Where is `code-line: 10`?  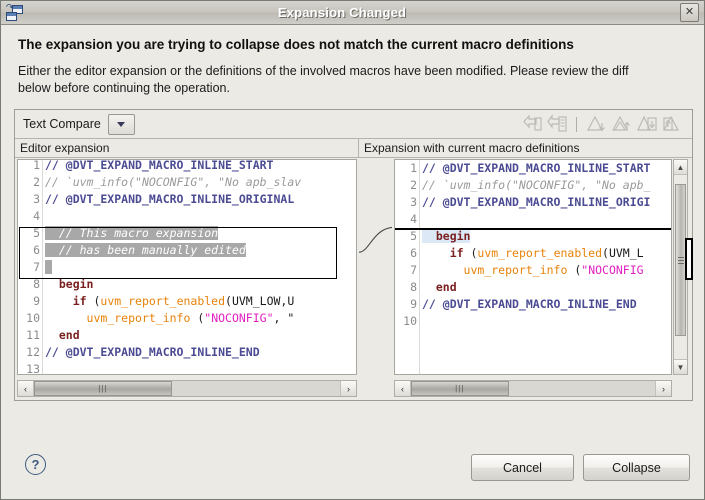
code-line: 10 is located at coordinates (533, 321).